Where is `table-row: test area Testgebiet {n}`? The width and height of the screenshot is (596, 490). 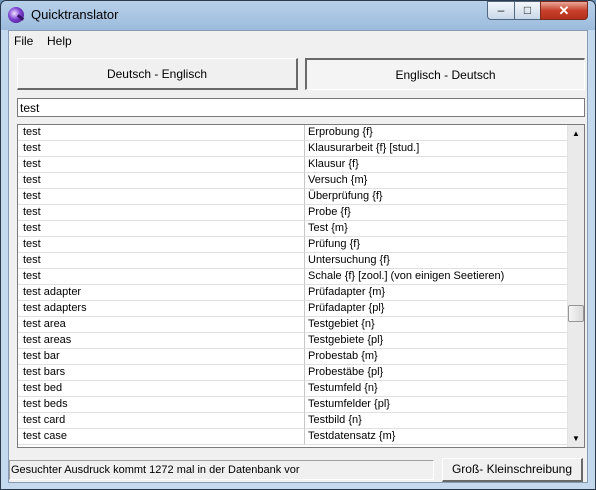 table-row: test area Testgebiet {n} is located at coordinates (293, 325).